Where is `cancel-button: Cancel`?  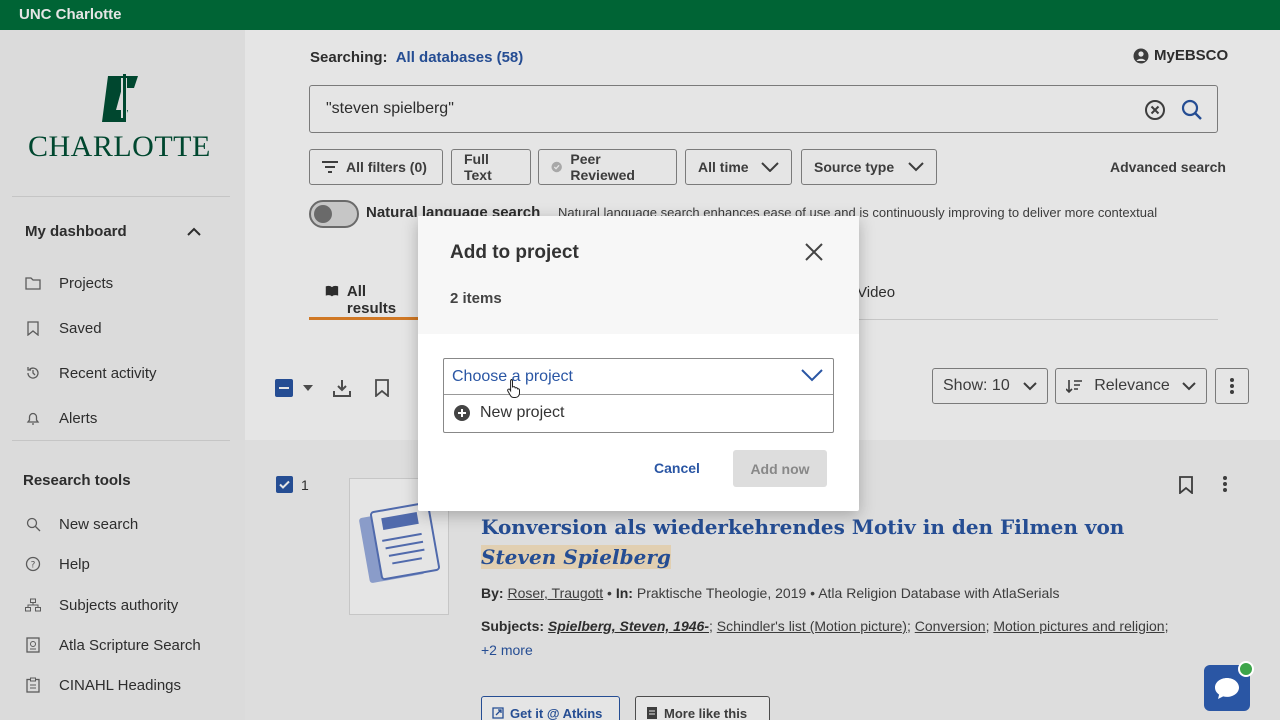 cancel-button: Cancel is located at coordinates (677, 468).